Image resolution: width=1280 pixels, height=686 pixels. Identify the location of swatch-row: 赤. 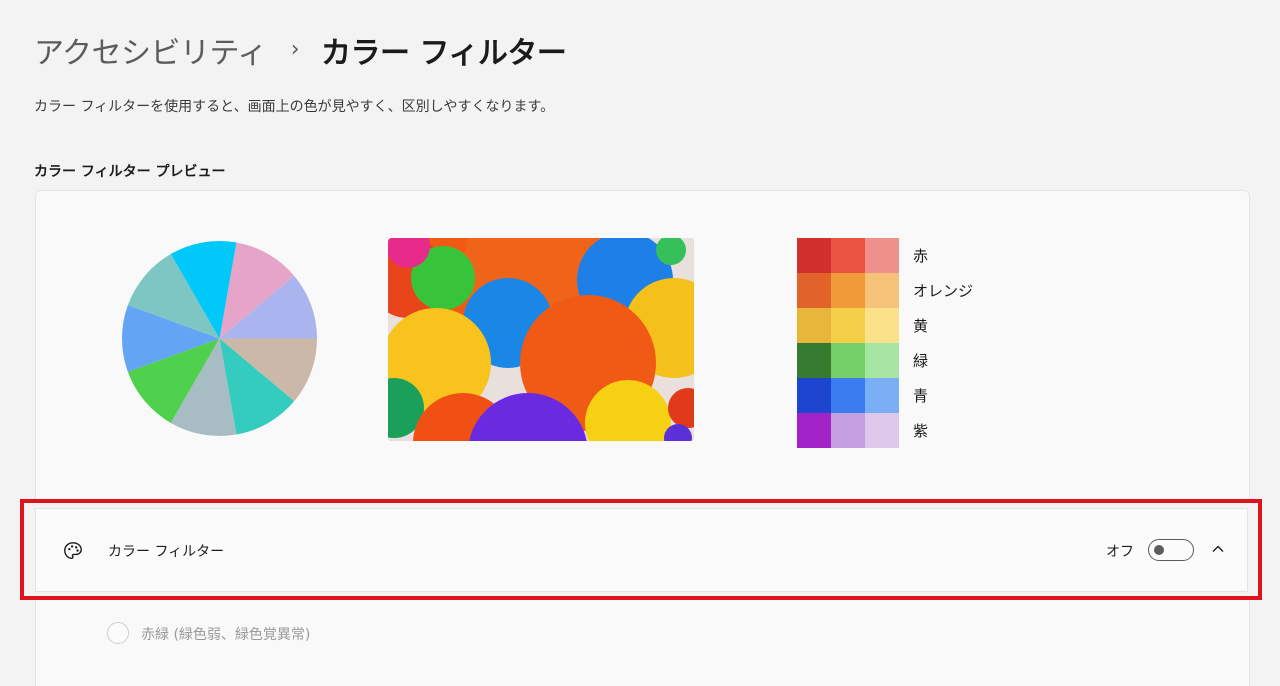
(885, 255).